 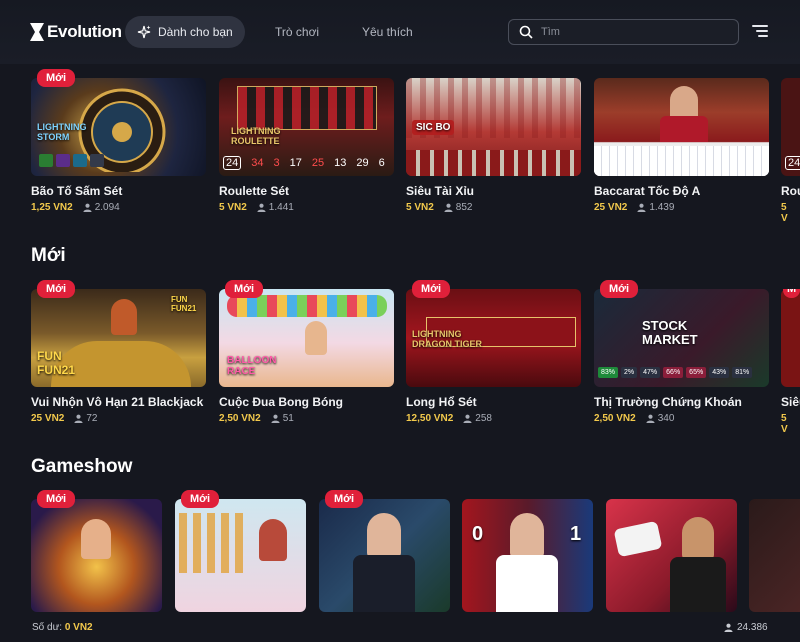 What do you see at coordinates (77, 191) in the screenshot?
I see `game-name: Bão Tố Sấm Sét` at bounding box center [77, 191].